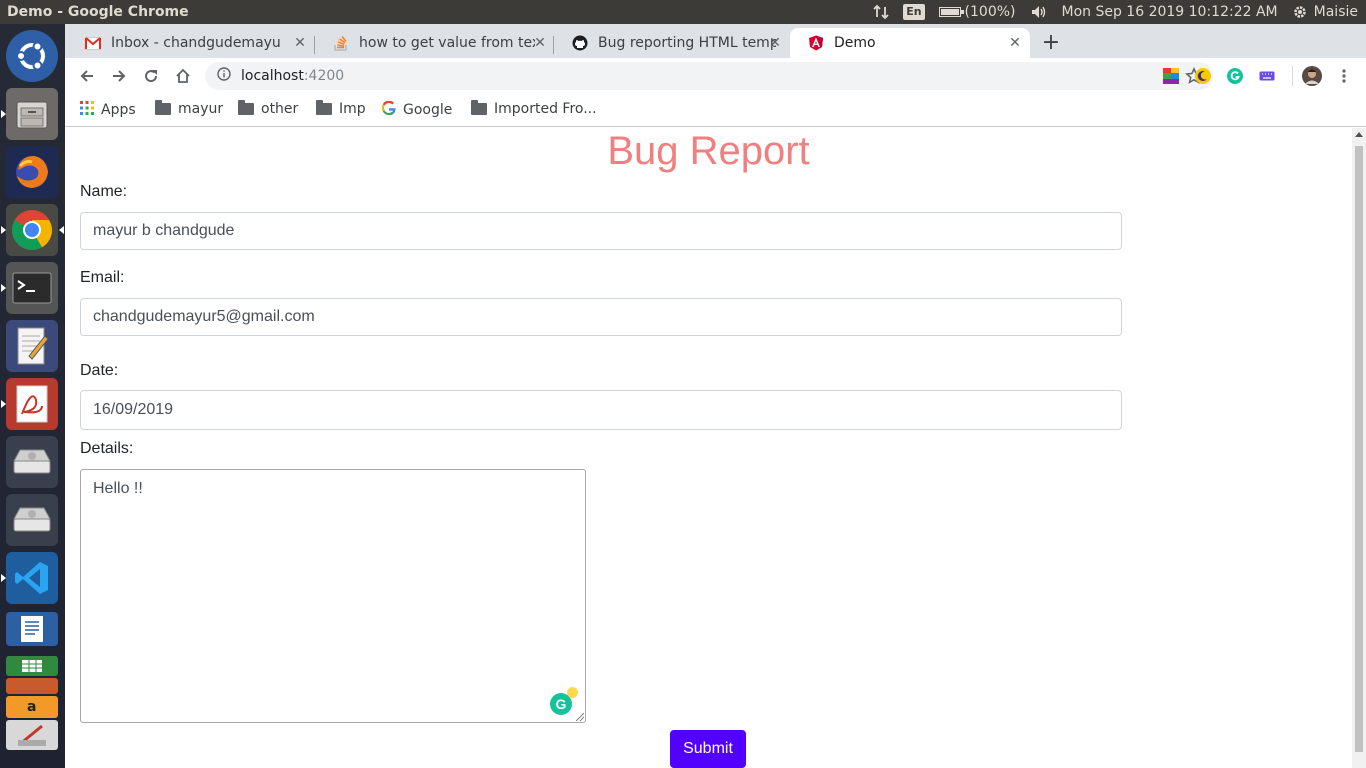 Image resolution: width=1366 pixels, height=768 pixels. Describe the element at coordinates (881, 12) in the screenshot. I see `network-icon` at that location.